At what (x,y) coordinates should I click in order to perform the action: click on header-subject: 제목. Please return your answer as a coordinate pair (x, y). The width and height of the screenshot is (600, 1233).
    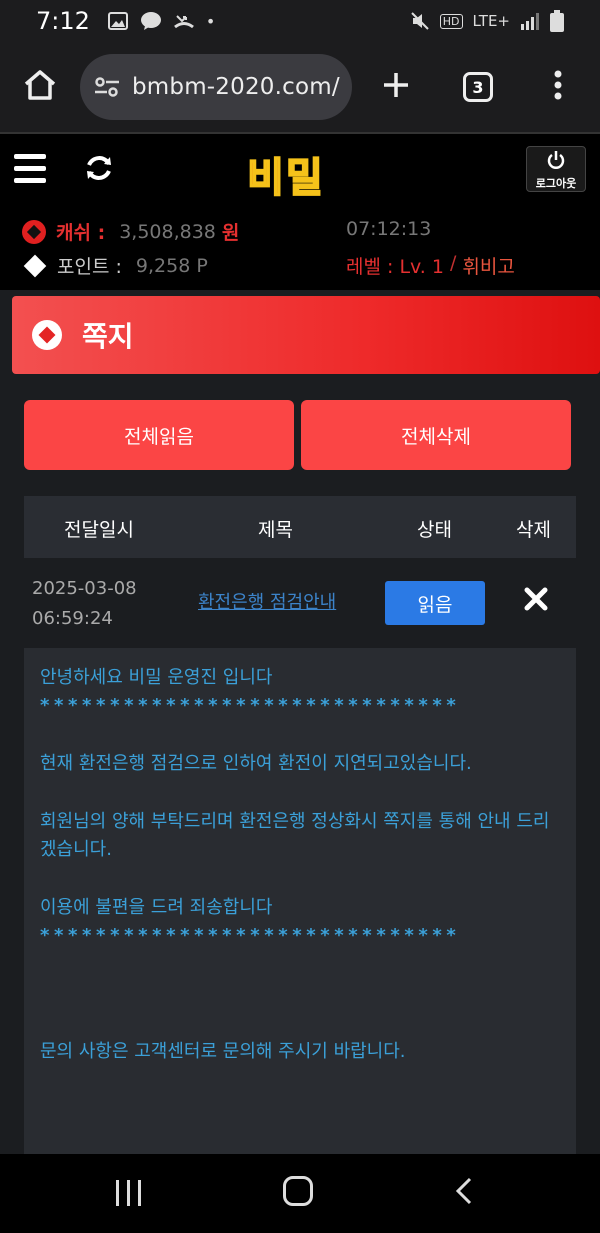
    Looking at the image, I should click on (275, 530).